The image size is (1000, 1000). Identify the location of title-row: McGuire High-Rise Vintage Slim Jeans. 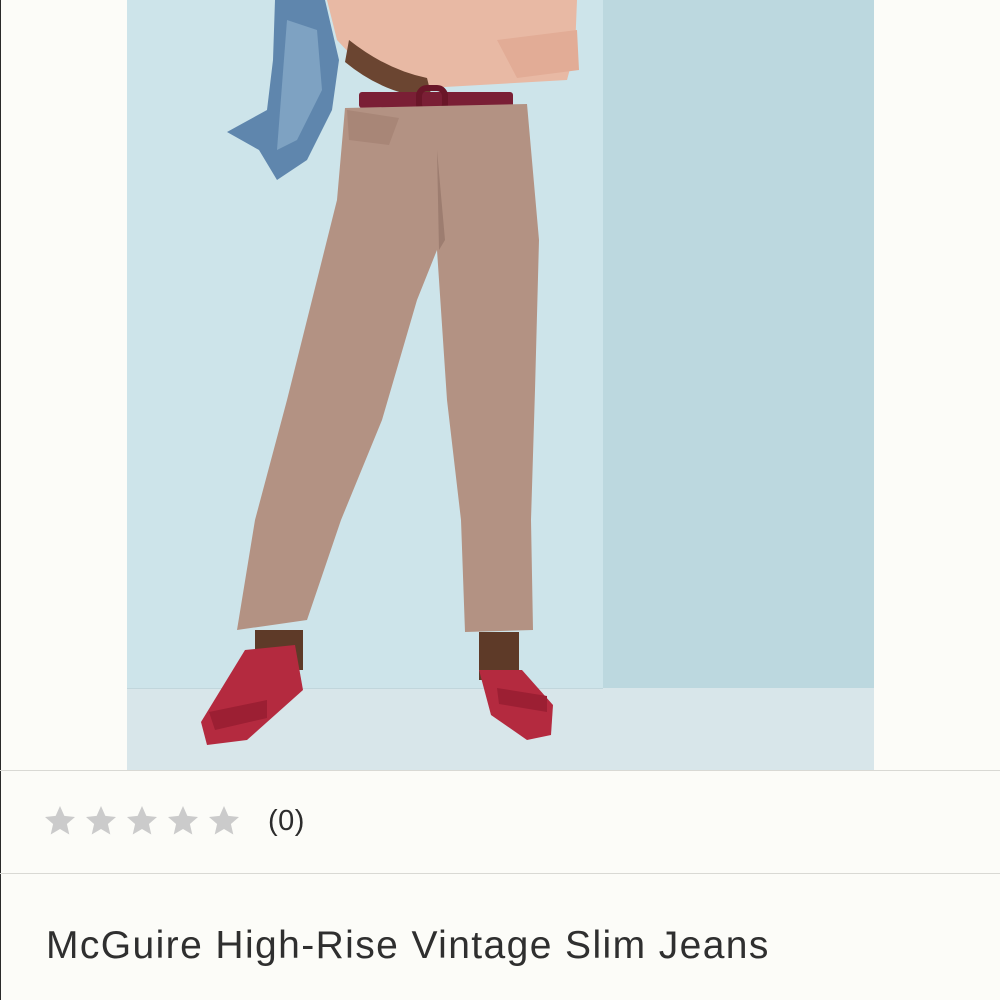
(500, 937).